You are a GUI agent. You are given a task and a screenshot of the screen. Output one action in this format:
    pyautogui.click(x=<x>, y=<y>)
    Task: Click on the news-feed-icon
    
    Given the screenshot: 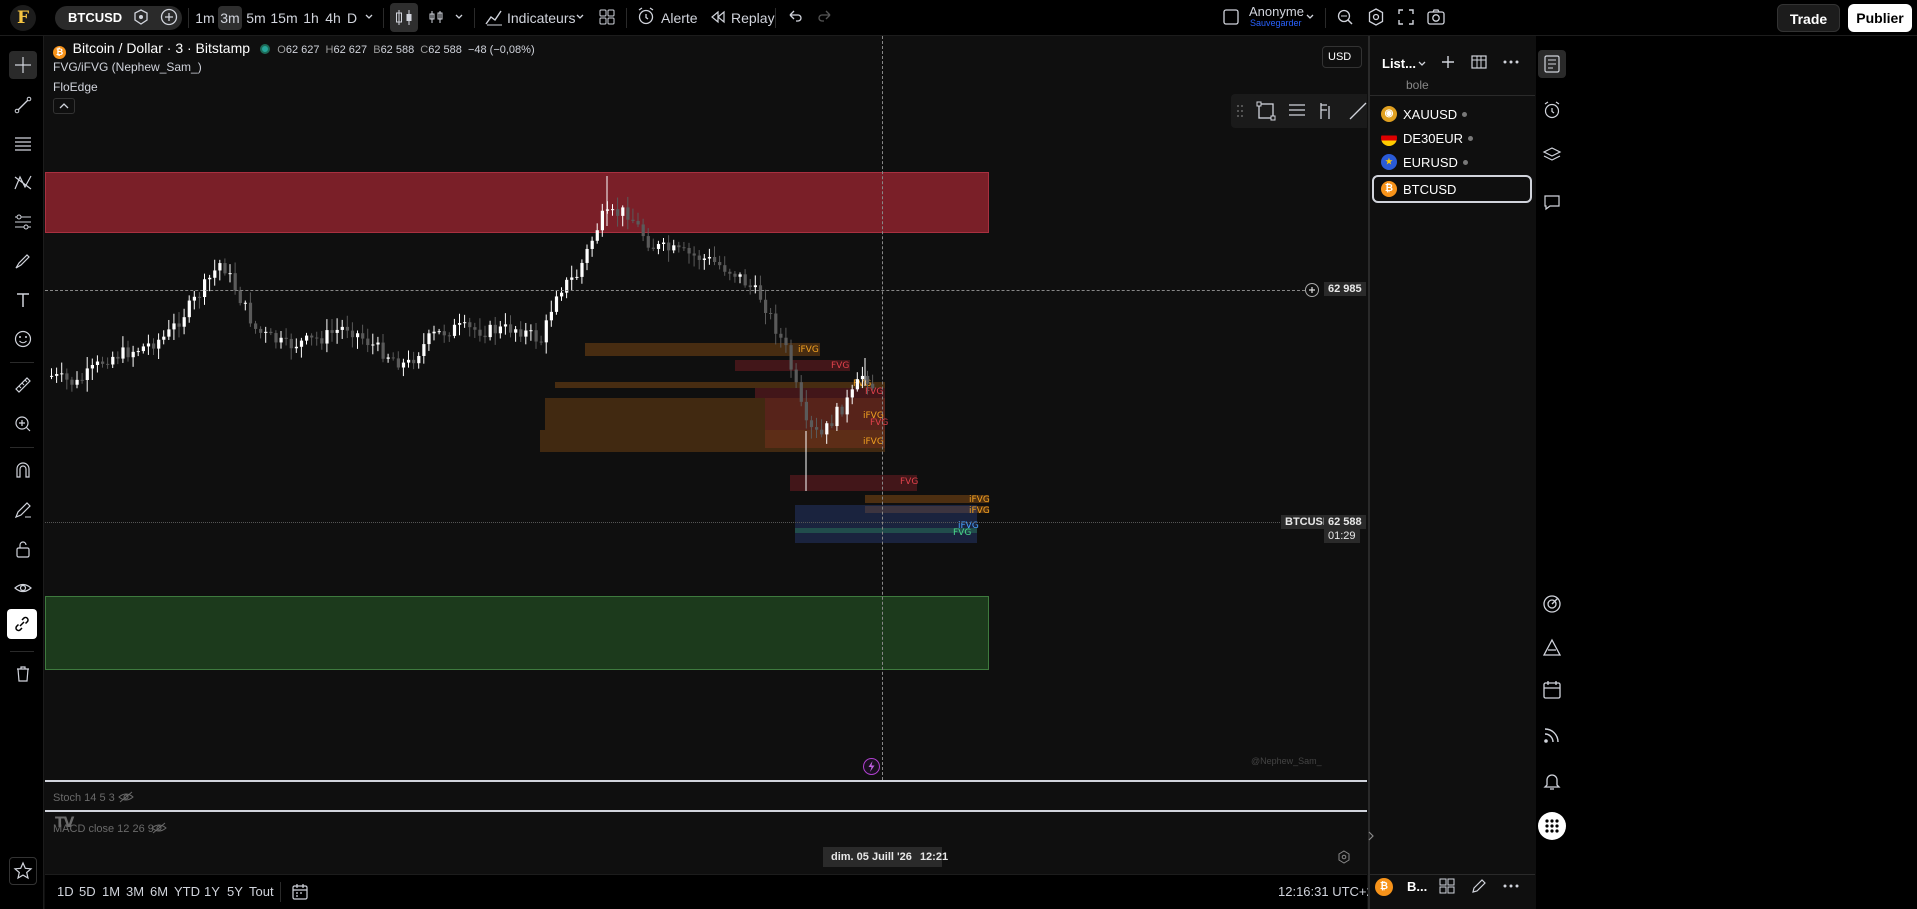 What is the action you would take?
    pyautogui.click(x=1552, y=735)
    